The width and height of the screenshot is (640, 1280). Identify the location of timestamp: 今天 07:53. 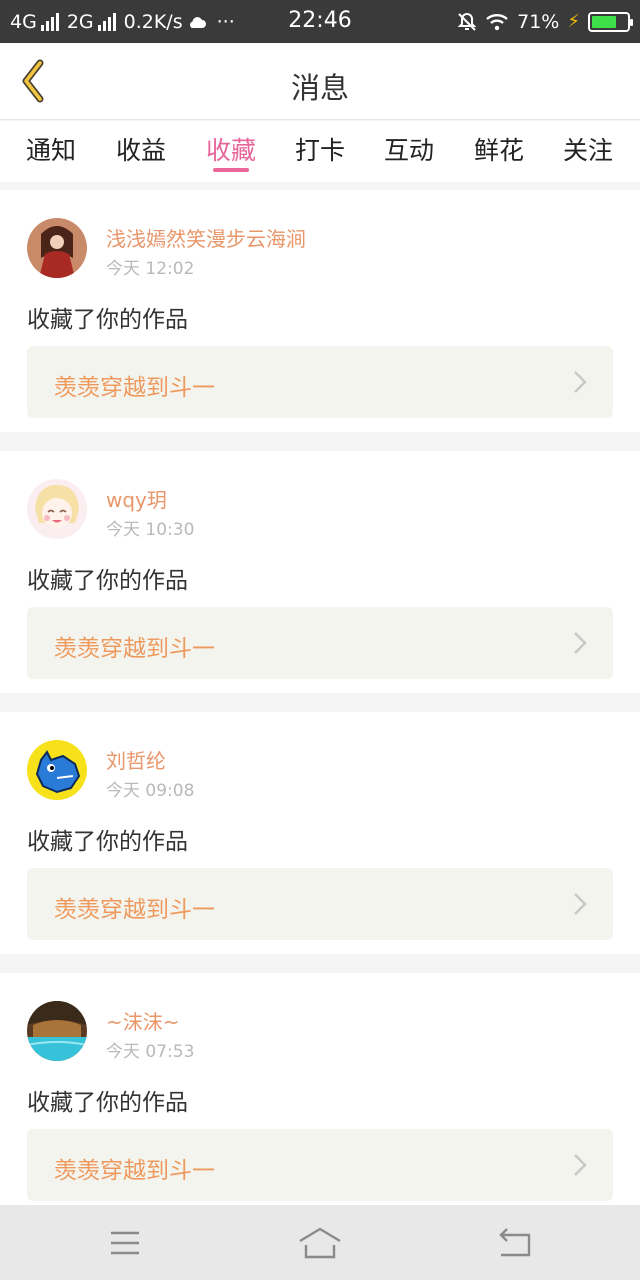
(150, 1052).